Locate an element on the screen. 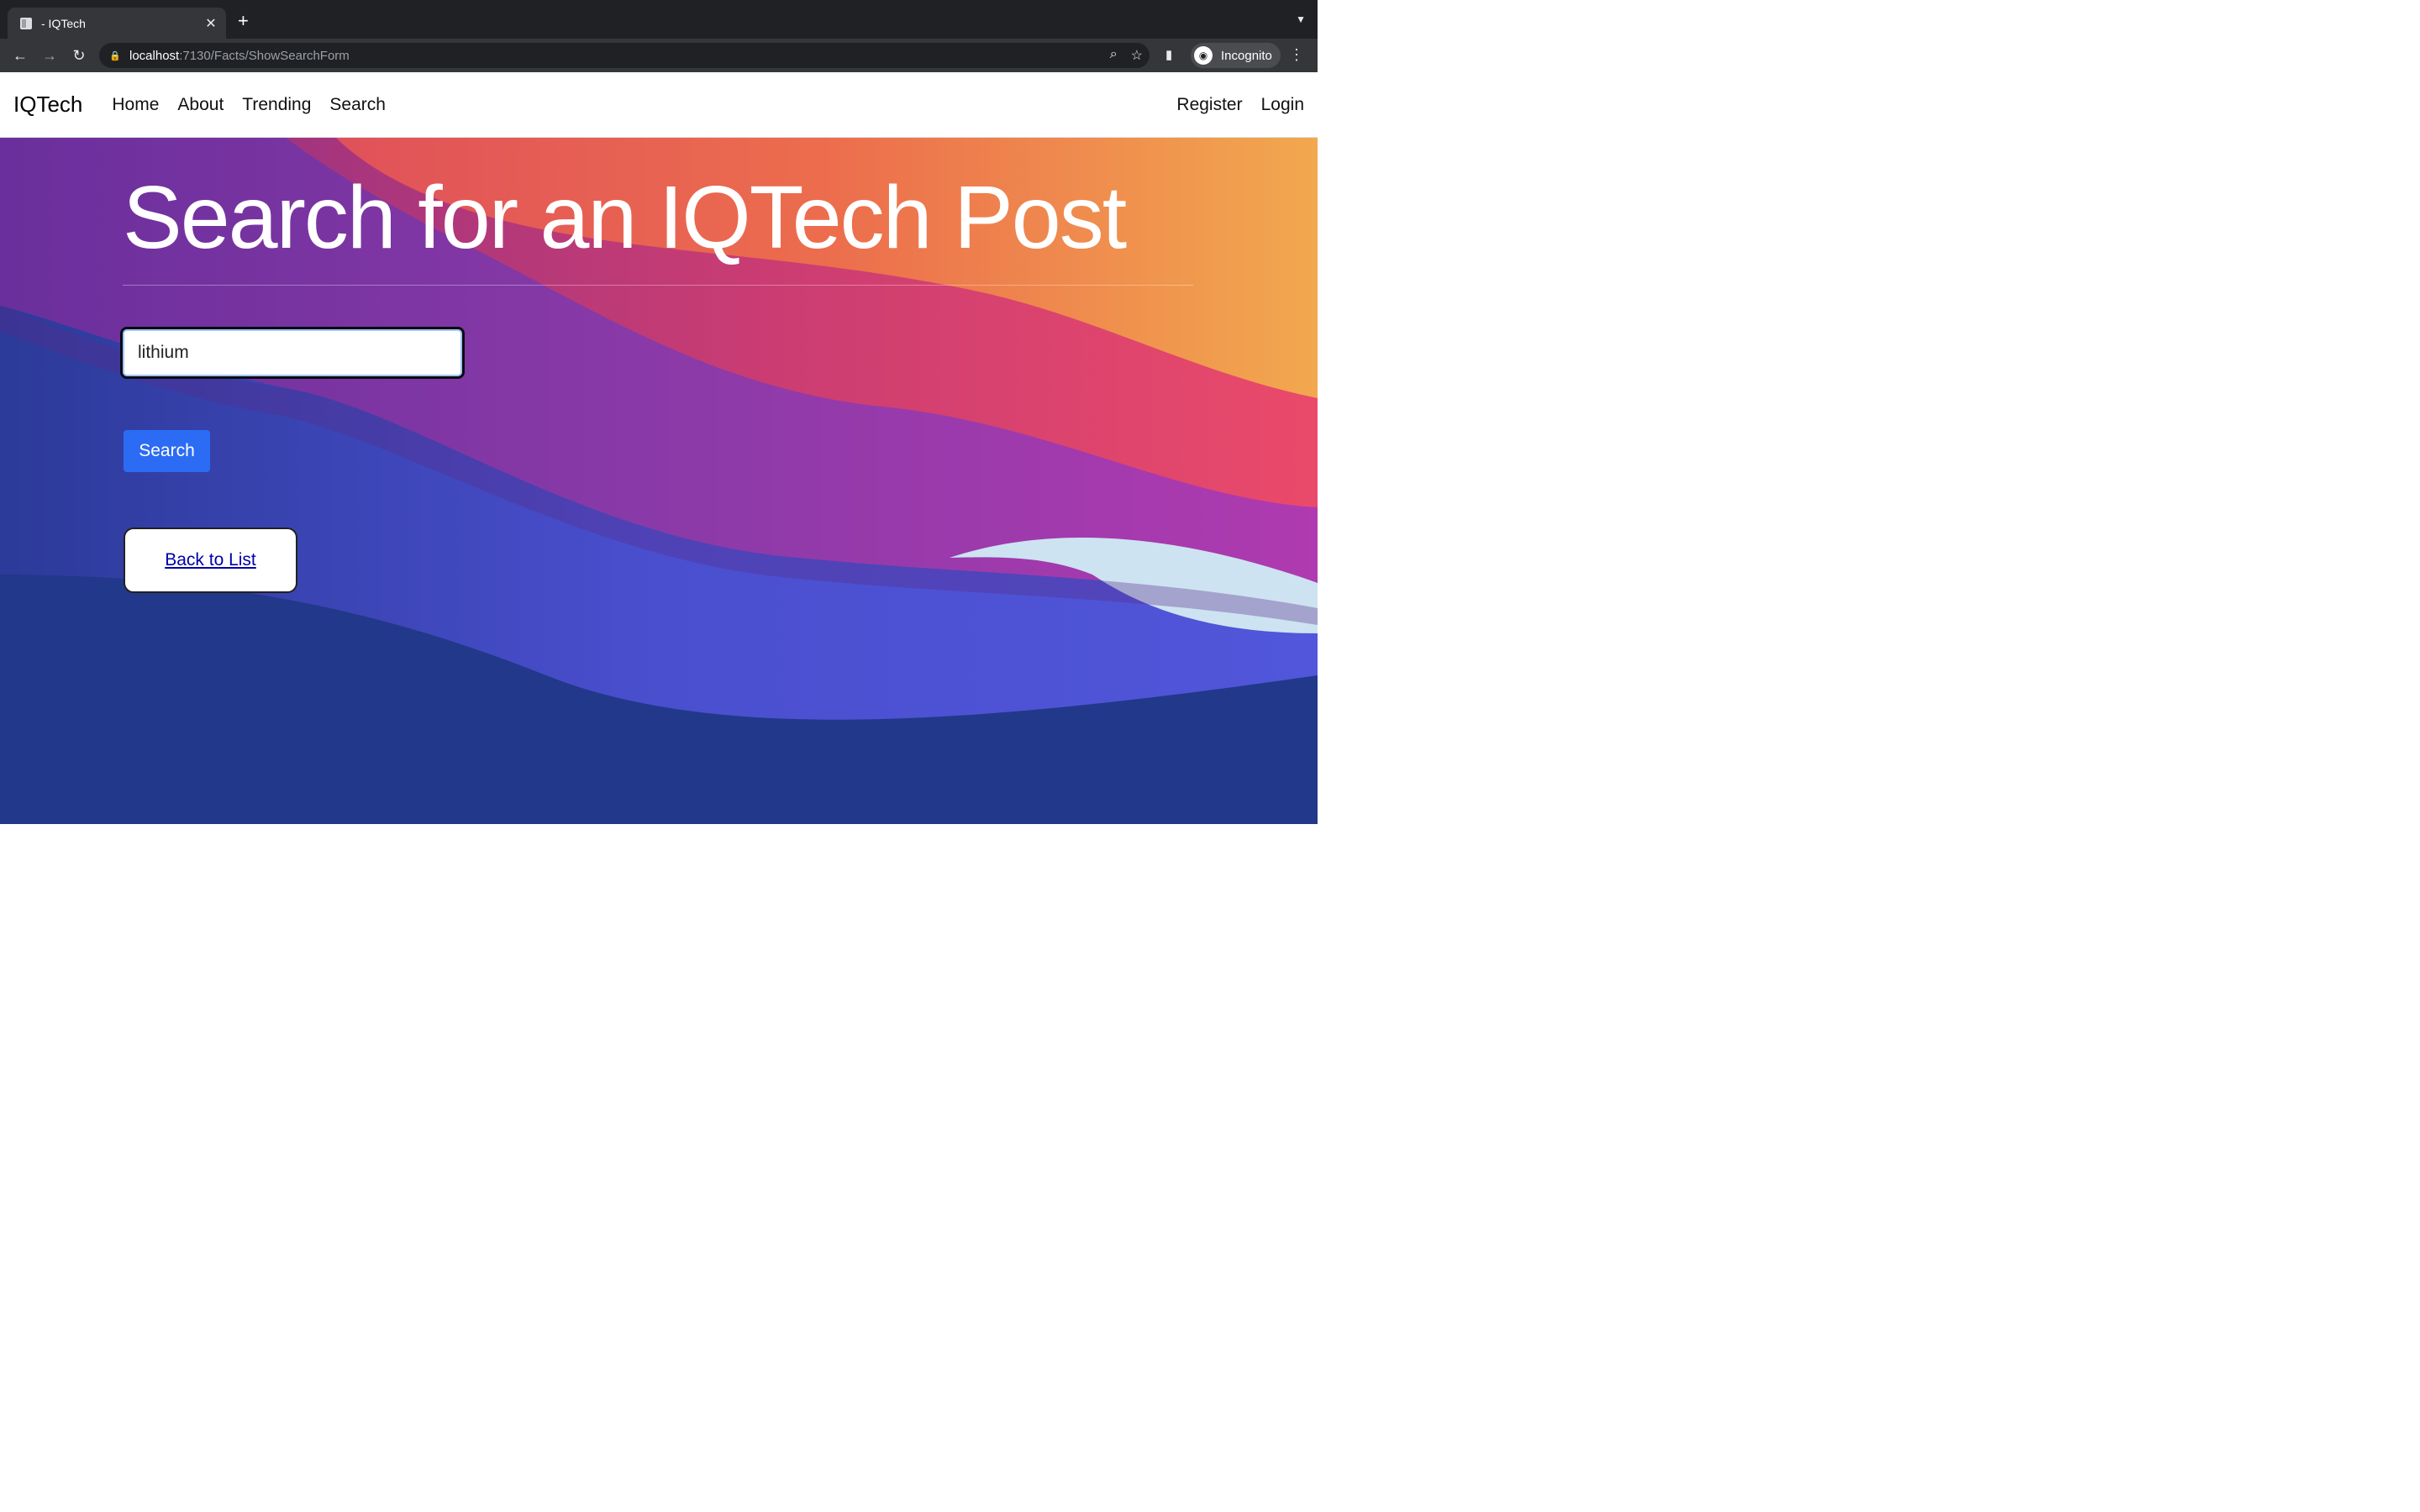 This screenshot has height=1512, width=2420. brand-link: IQTech is located at coordinates (47, 105).